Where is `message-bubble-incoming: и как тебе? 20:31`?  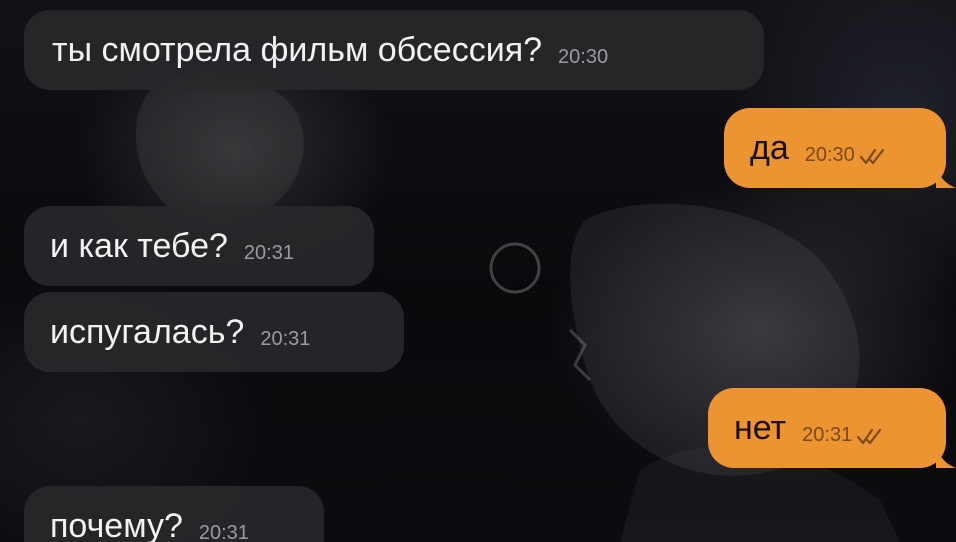
message-bubble-incoming: и как тебе? 20:31 is located at coordinates (199, 246).